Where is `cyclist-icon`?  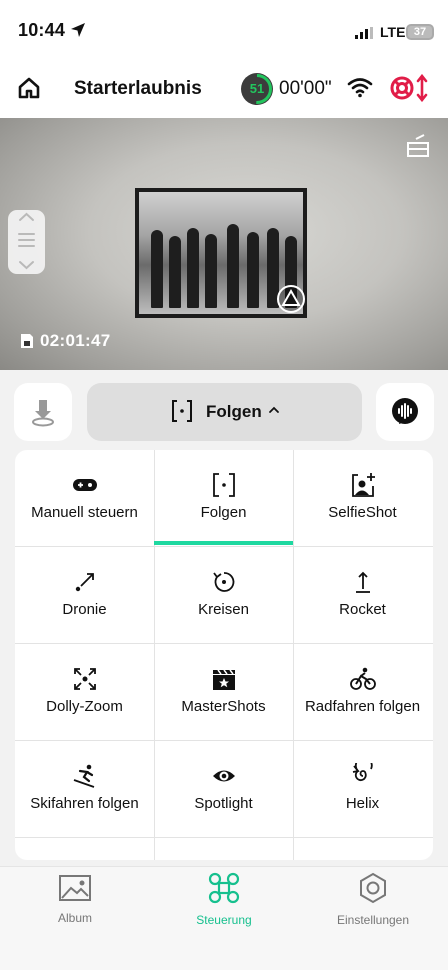 cyclist-icon is located at coordinates (362, 678).